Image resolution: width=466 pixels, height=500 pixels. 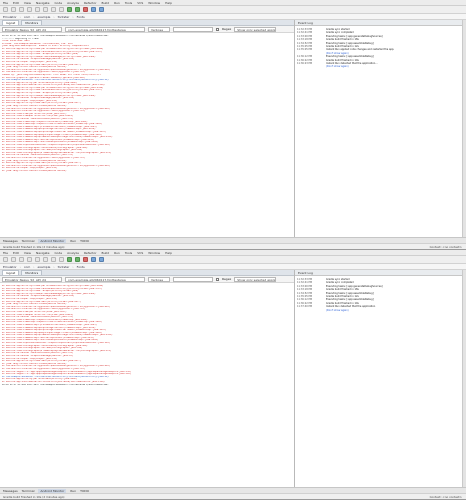 What do you see at coordinates (464, 128) in the screenshot?
I see `right-tool-strip` at bounding box center [464, 128].